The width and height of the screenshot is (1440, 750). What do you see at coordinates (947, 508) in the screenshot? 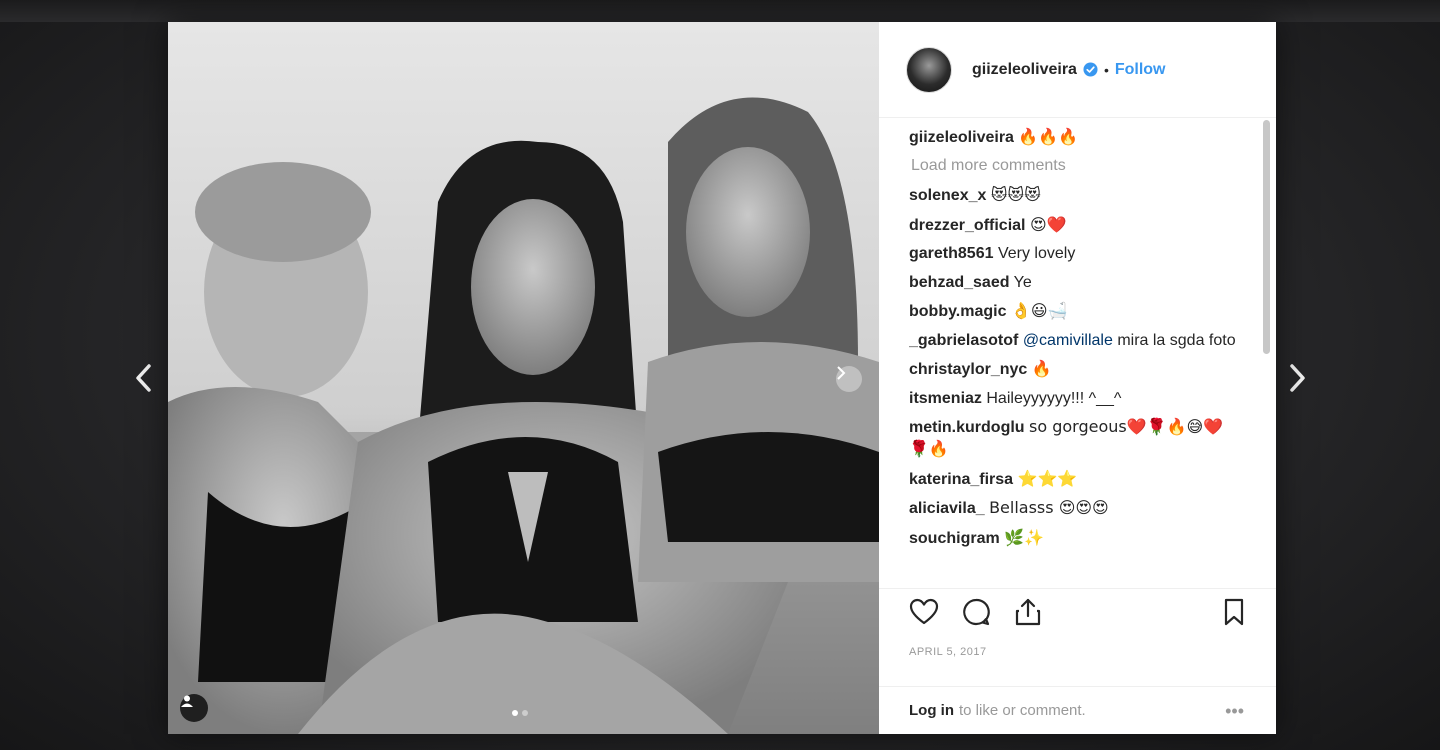
I see `comment-username: aliciavila_` at bounding box center [947, 508].